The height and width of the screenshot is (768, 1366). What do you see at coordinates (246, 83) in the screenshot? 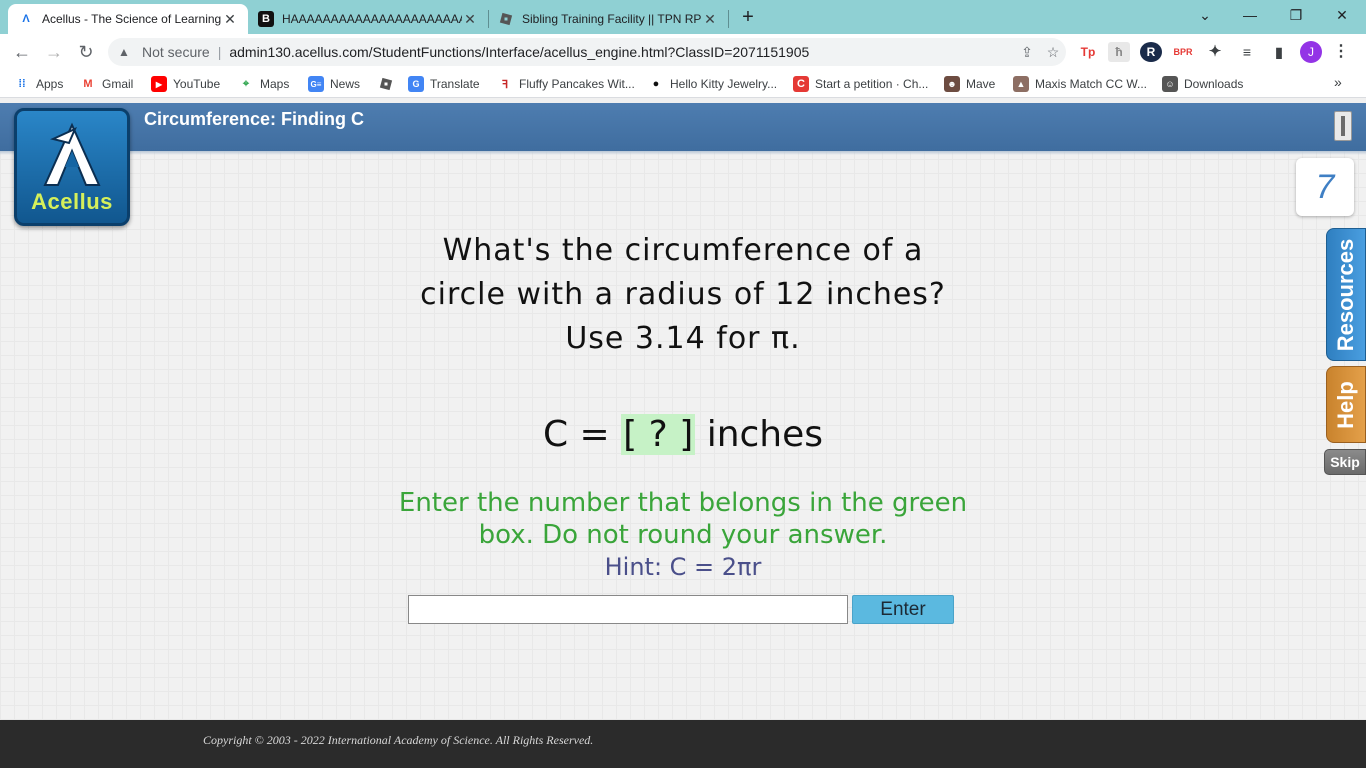
I see `maps-icon: ⌖` at bounding box center [246, 83].